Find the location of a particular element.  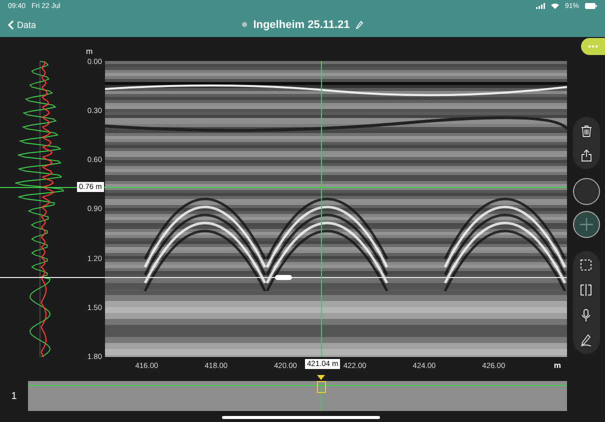

plus-icon is located at coordinates (586, 224).